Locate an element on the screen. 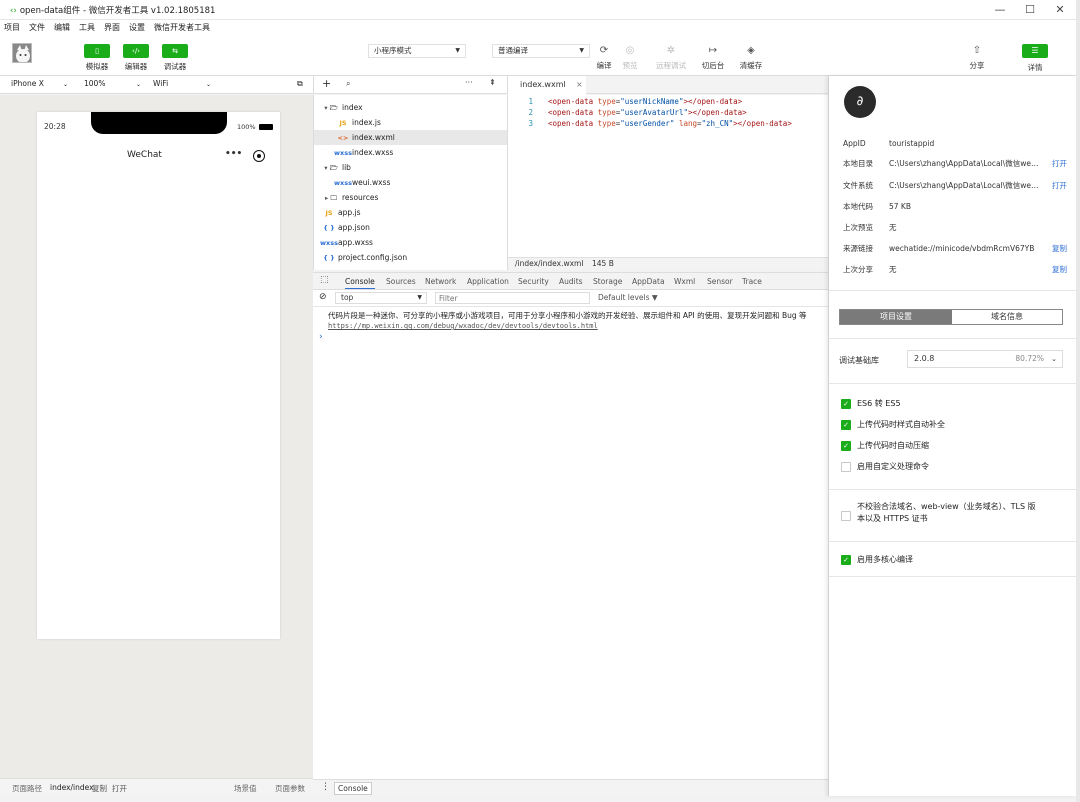 The height and width of the screenshot is (802, 1080). log-levels-select: Default levels ▼ is located at coordinates (628, 297).